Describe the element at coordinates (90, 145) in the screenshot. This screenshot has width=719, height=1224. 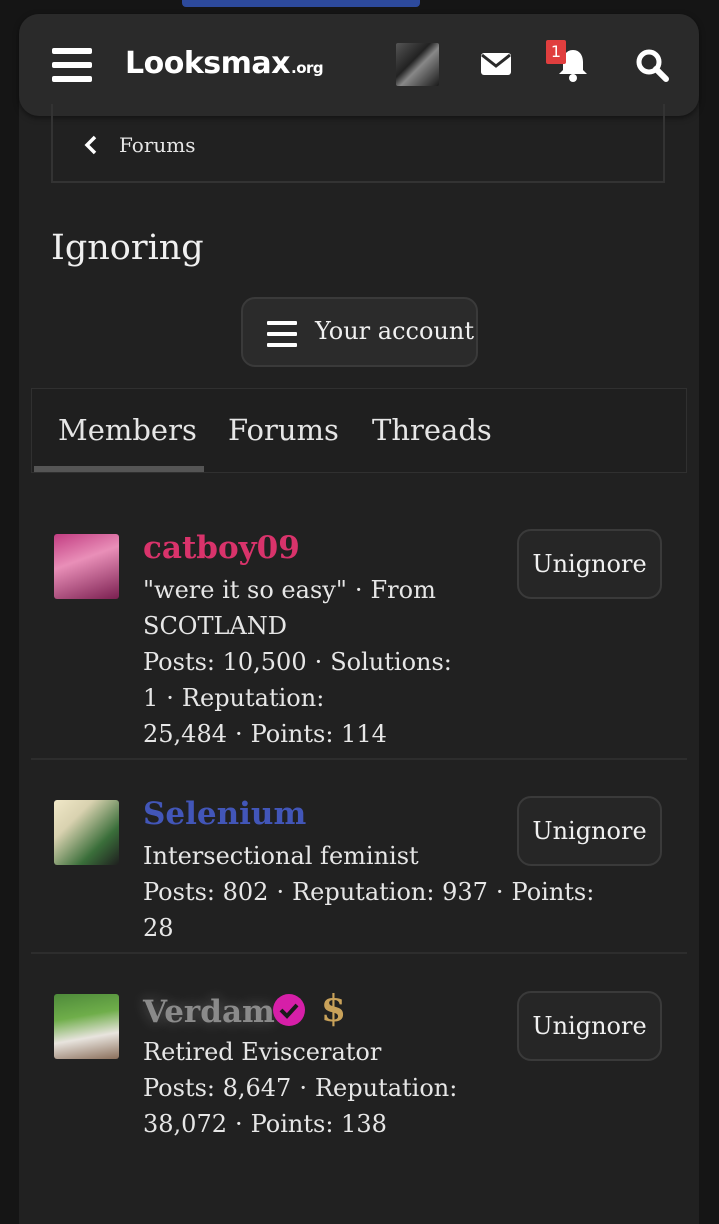
I see `chevron-left-icon` at that location.